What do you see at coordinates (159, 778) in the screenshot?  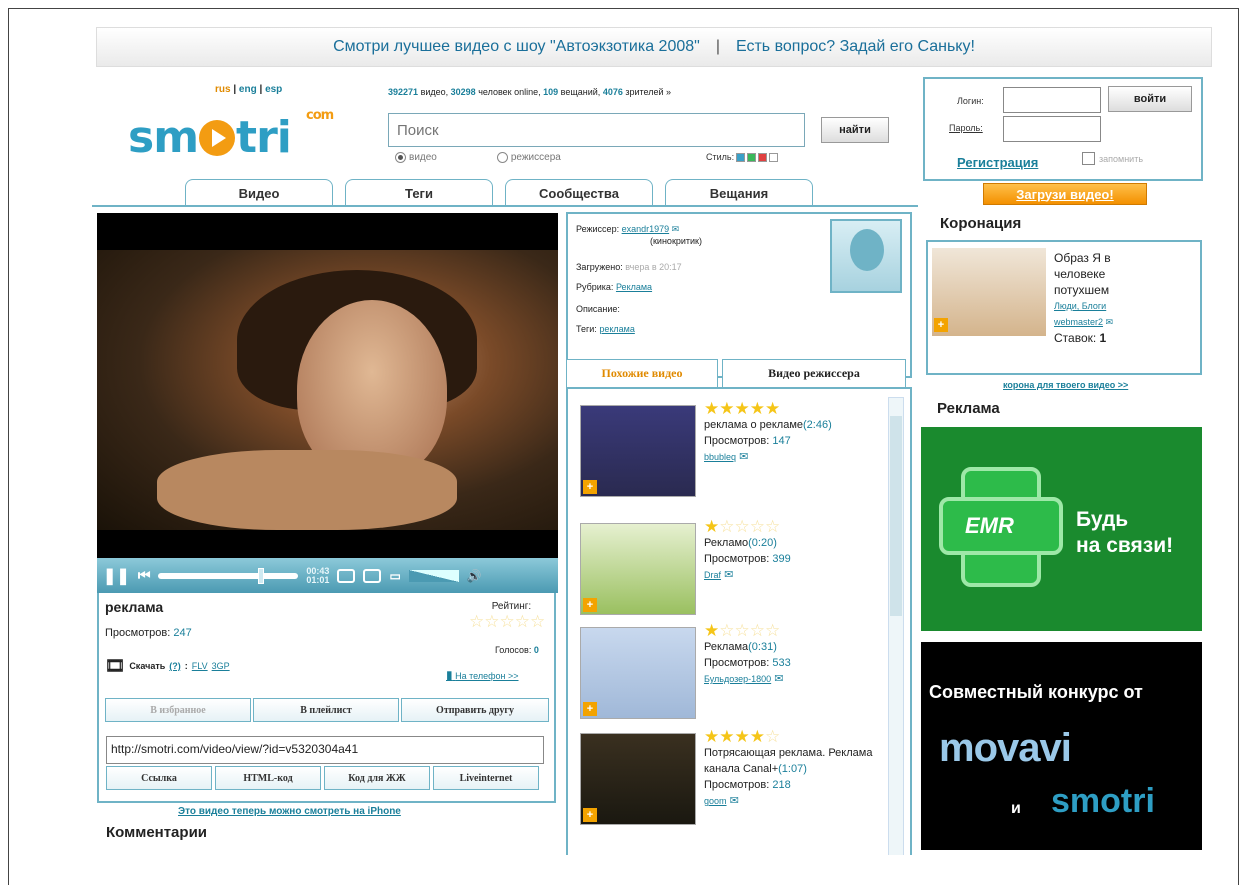 I see `link-button: Ссылка` at bounding box center [159, 778].